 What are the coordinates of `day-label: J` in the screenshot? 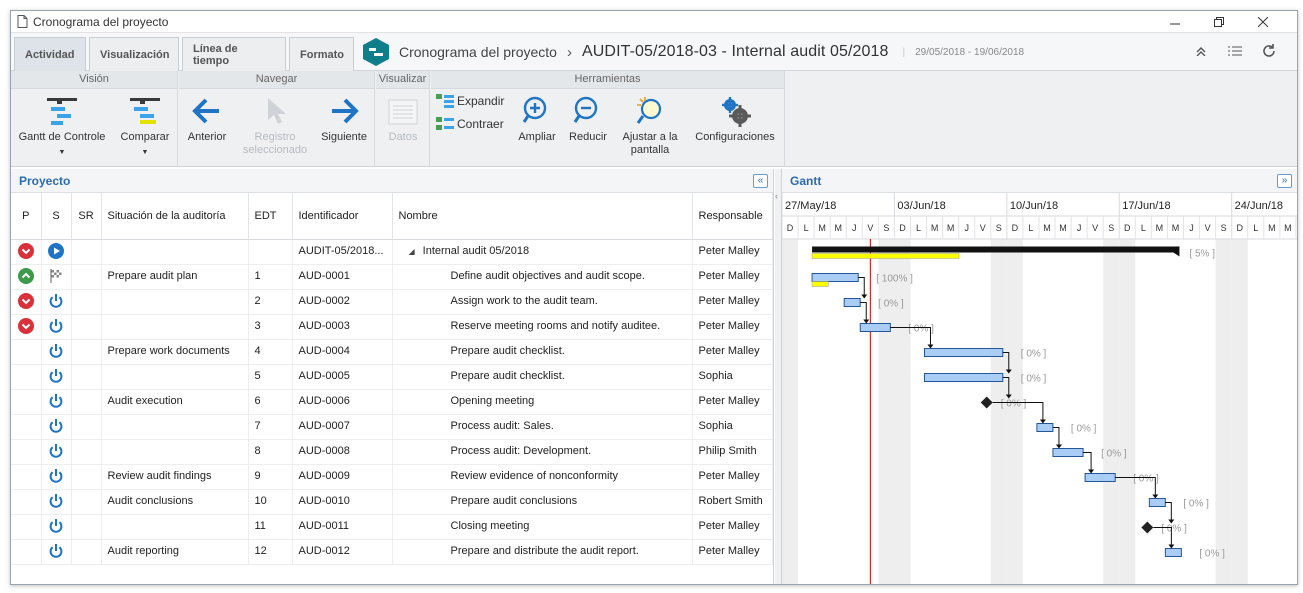 It's located at (1191, 228).